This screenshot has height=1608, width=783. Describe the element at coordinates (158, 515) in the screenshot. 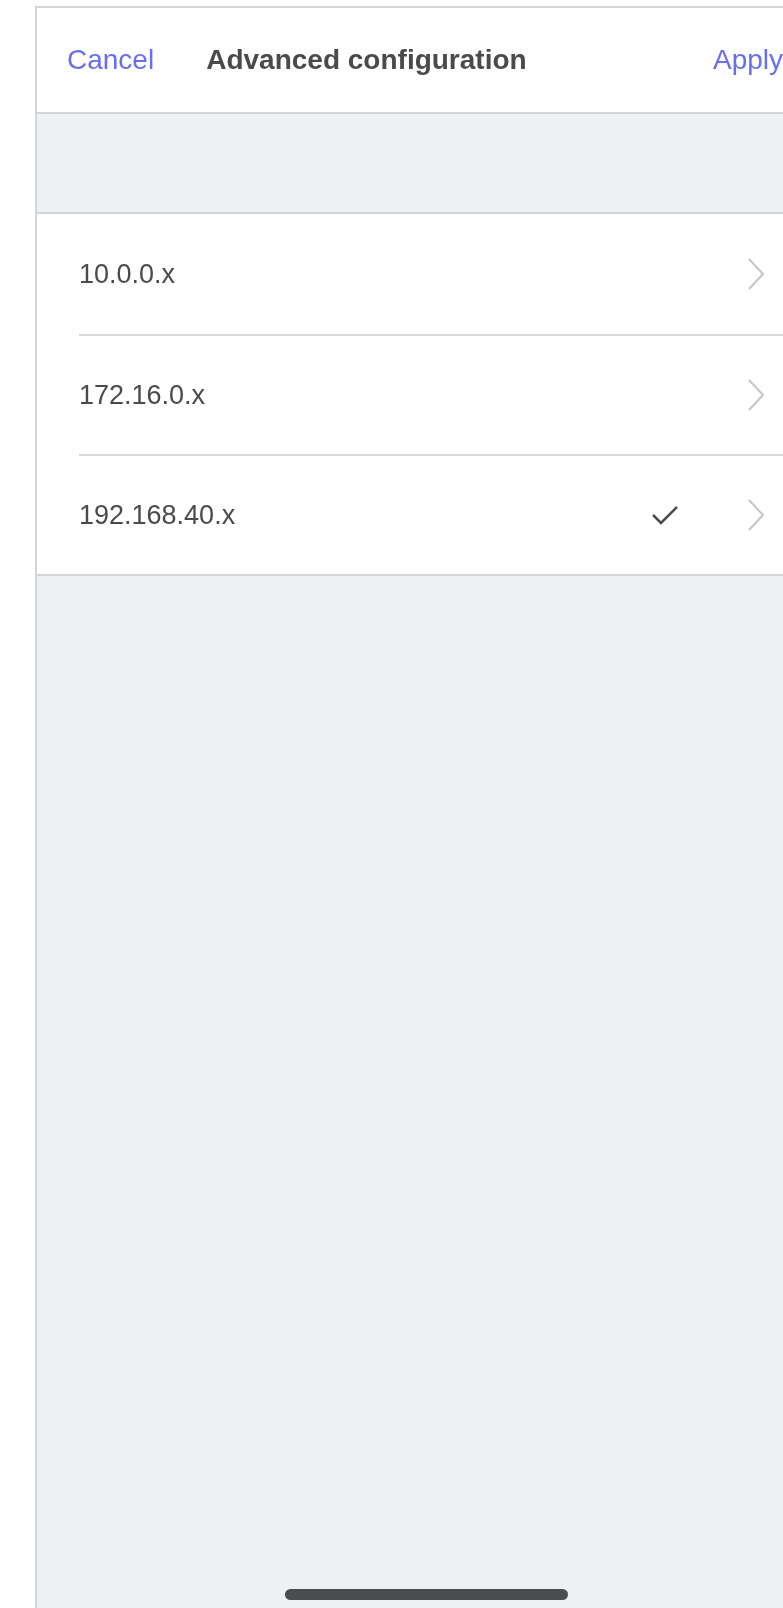

I see `option-label: 192.168.40.x` at that location.